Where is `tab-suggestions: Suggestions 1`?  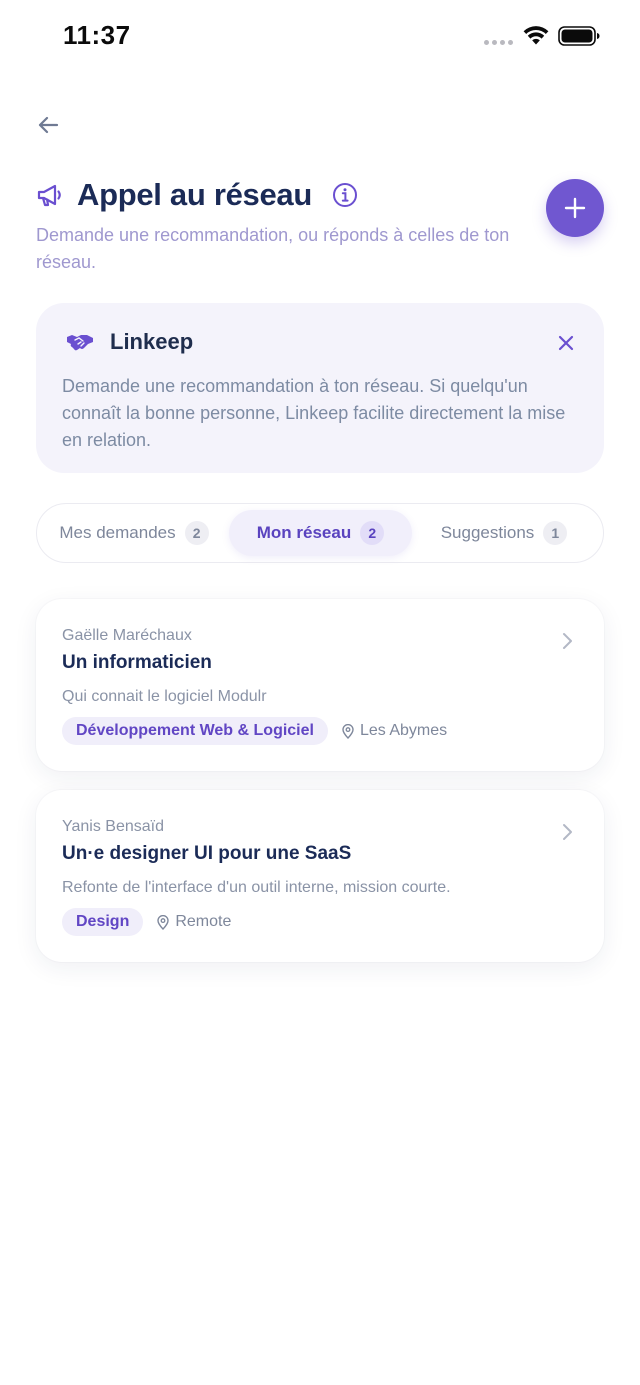 tab-suggestions: Suggestions 1 is located at coordinates (504, 533).